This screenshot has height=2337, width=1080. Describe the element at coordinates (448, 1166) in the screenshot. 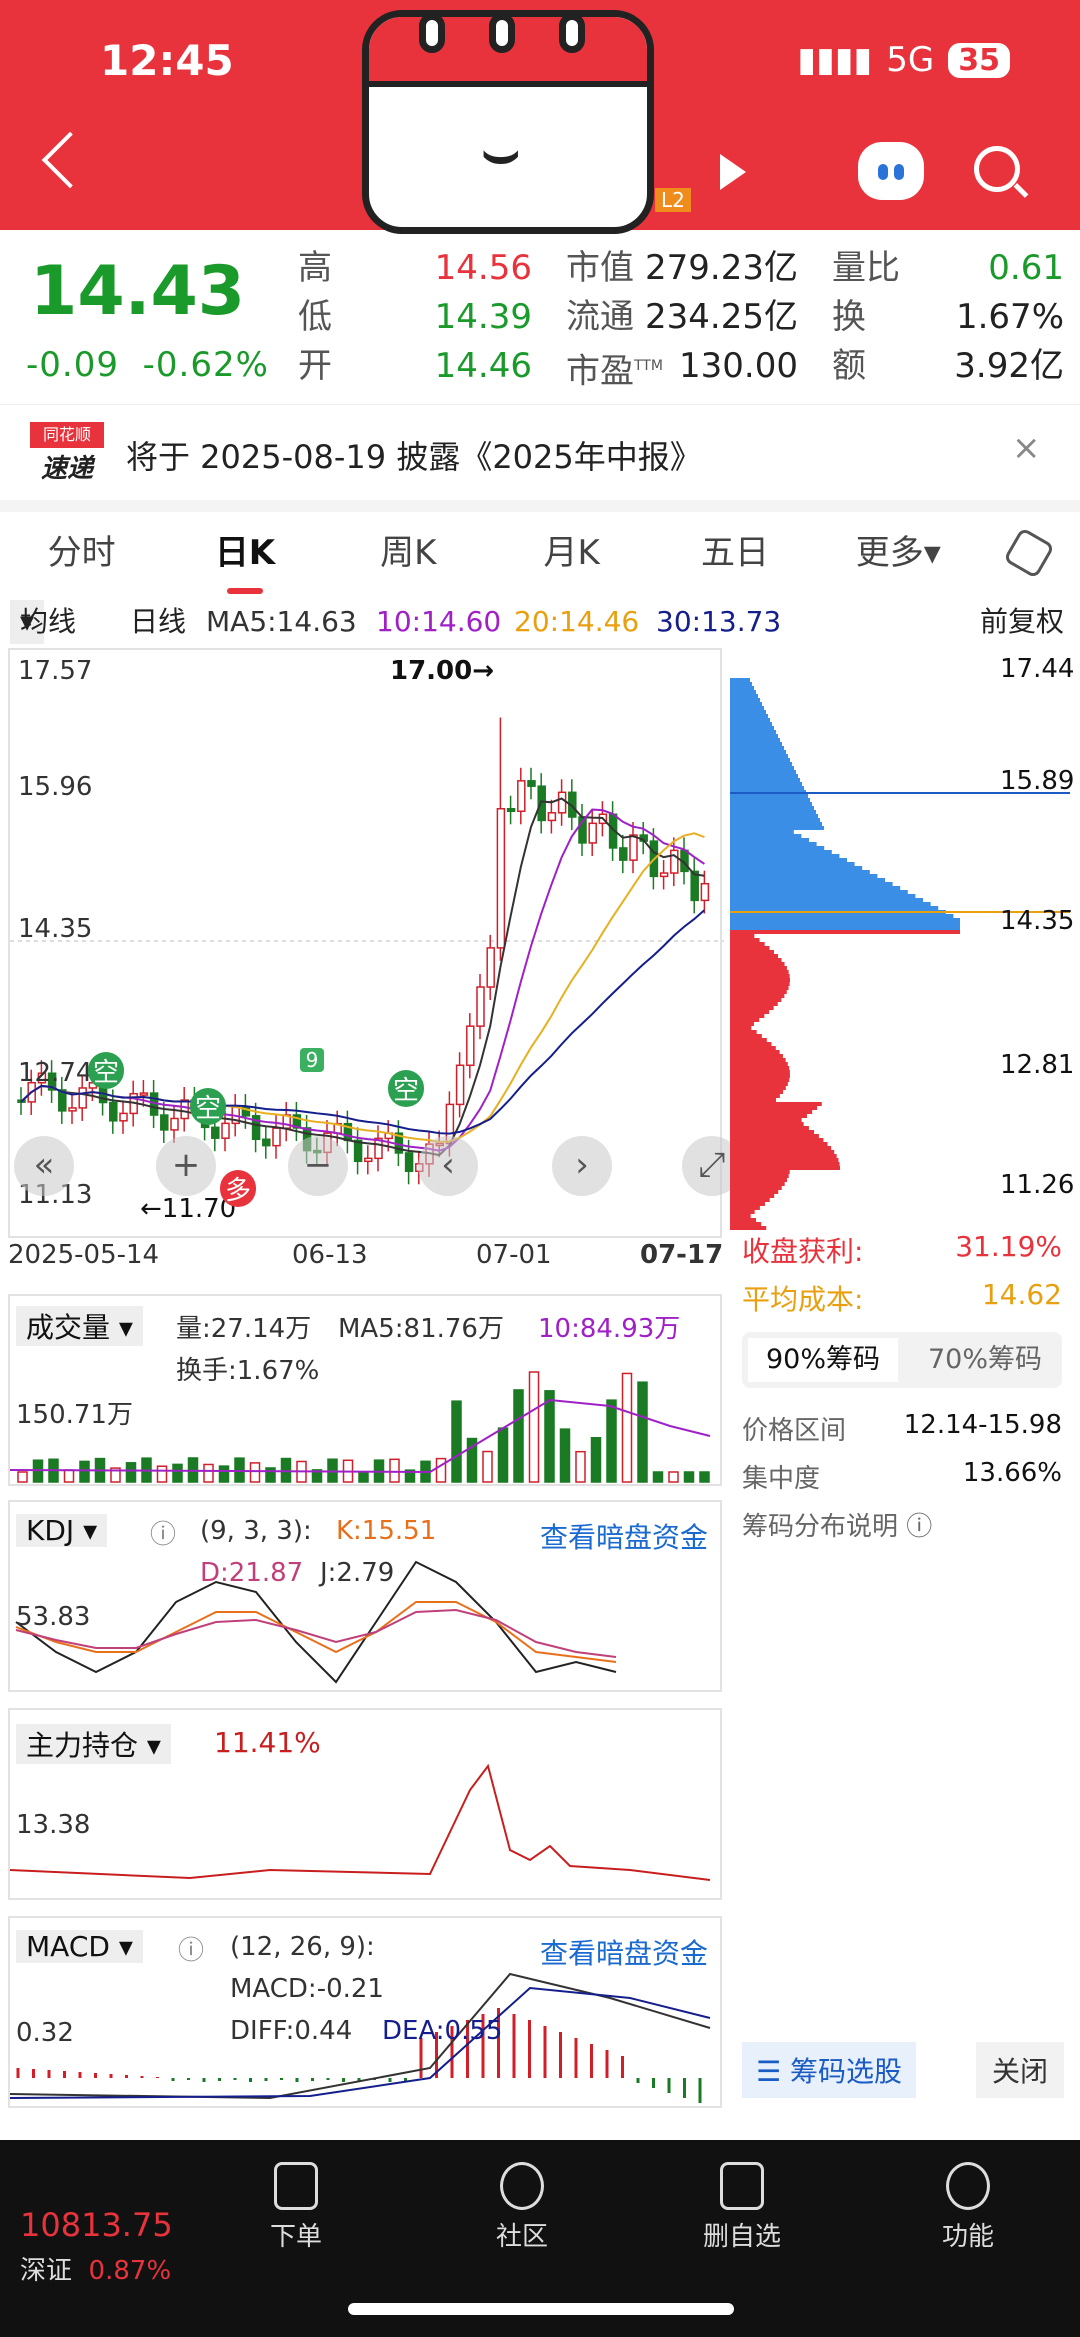

I see `scroll-left-icon: ‹` at that location.